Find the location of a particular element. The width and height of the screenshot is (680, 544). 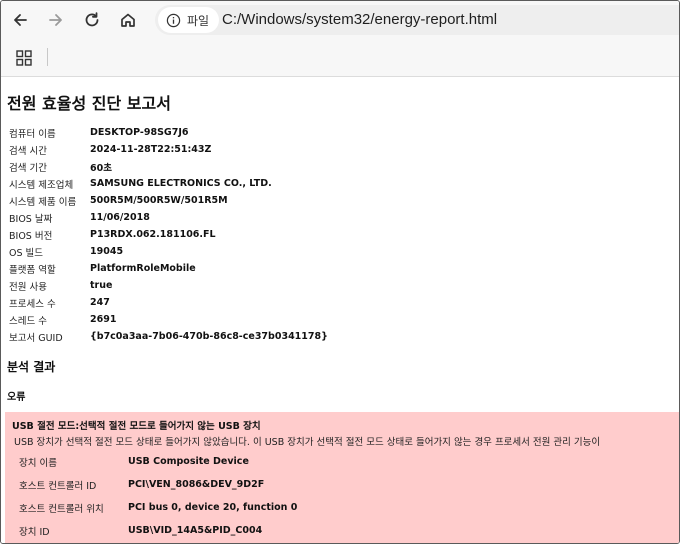

info-key: 컴퓨터 이름 is located at coordinates (32, 134).